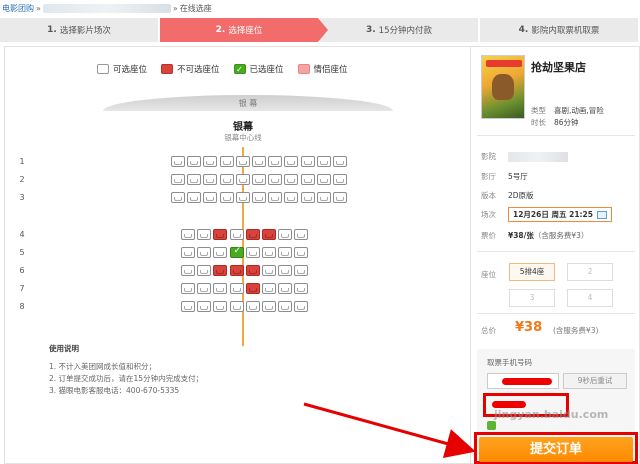  What do you see at coordinates (532, 298) in the screenshot?
I see `seat-slot-empty: 3` at bounding box center [532, 298].